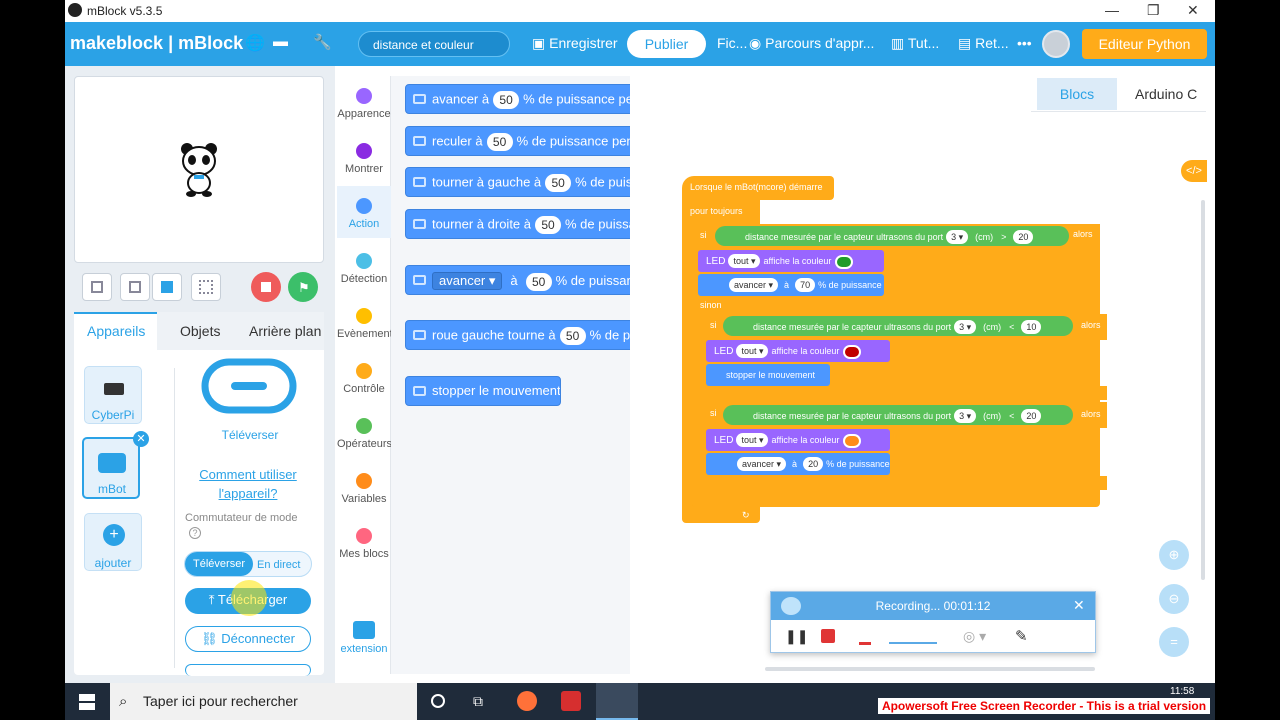  Describe the element at coordinates (278, 565) in the screenshot. I see `mode-live-button: En direct` at that location.